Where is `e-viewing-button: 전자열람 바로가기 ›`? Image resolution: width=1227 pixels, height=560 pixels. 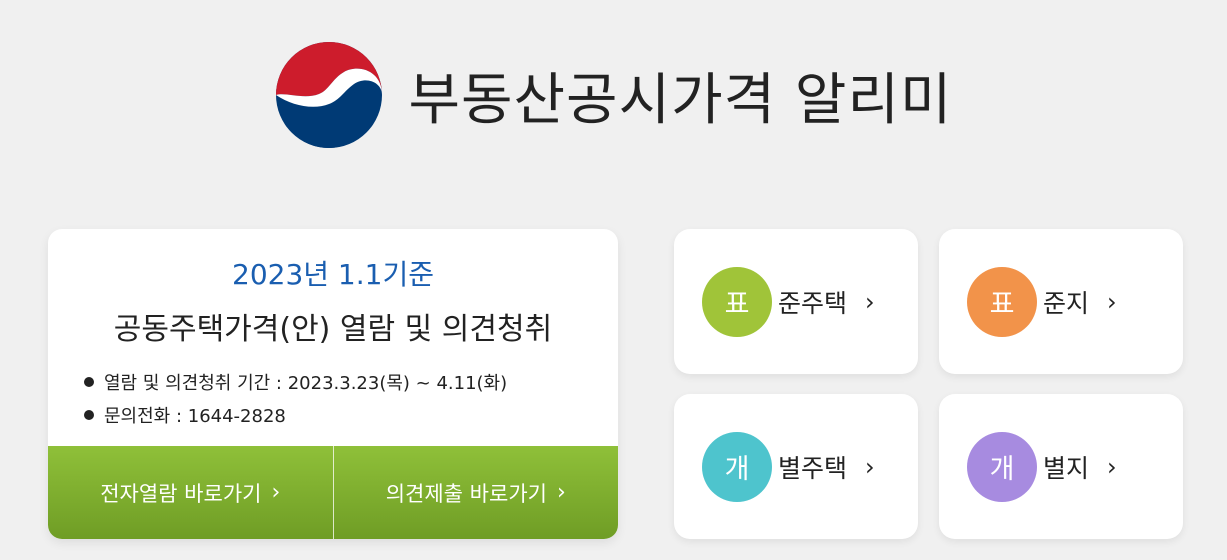
e-viewing-button: 전자열람 바로가기 › is located at coordinates (190, 492).